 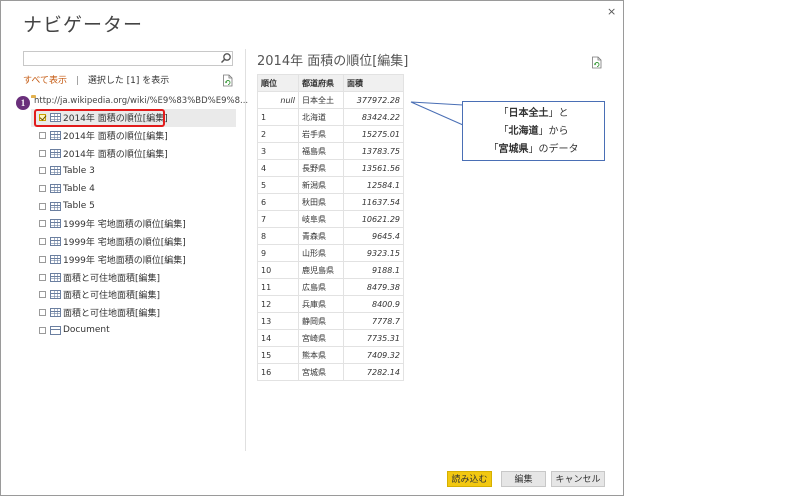 I want to click on show-selected-link: 選択した [1] を表示, so click(x=128, y=81).